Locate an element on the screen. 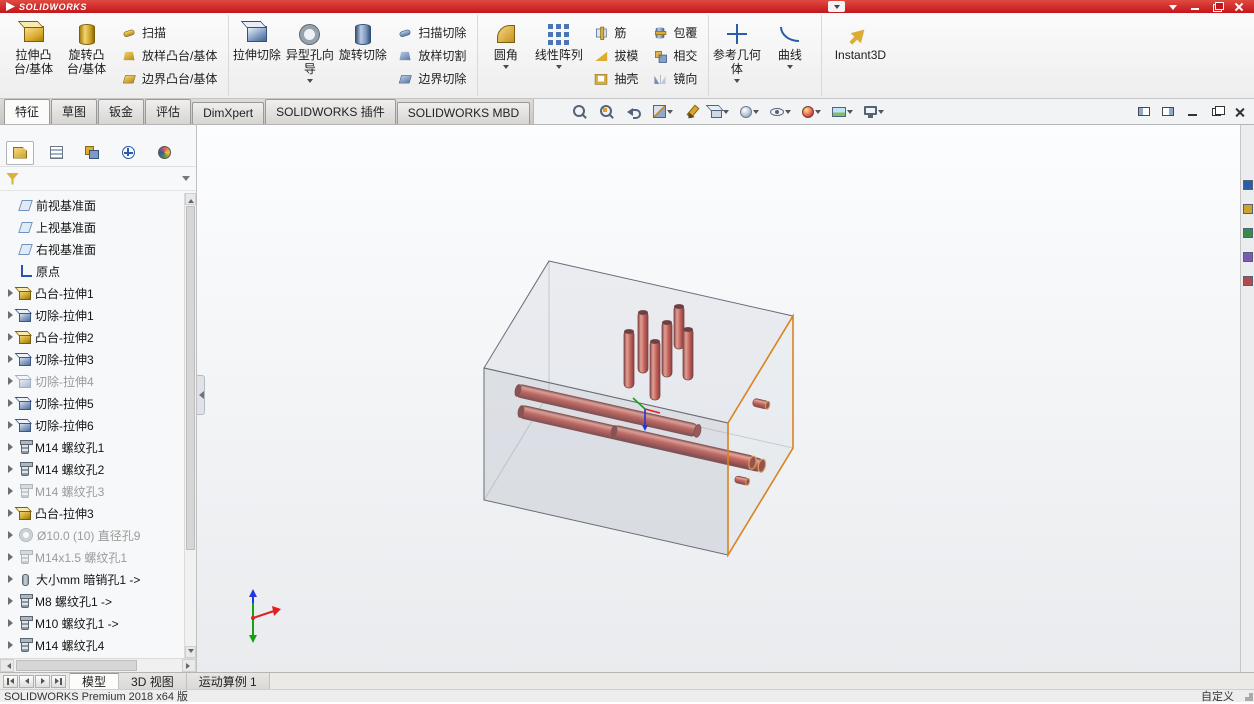 This screenshot has width=1254, height=704. tree-horizontal-scrollbar is located at coordinates (98, 665).